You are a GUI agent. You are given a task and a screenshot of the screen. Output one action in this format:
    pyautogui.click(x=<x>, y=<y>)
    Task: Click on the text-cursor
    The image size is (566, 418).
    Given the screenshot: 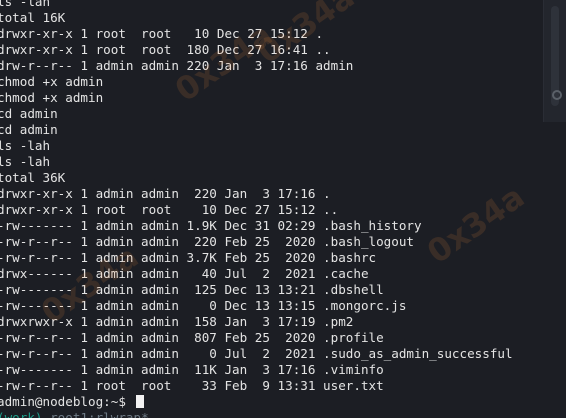 What is the action you would take?
    pyautogui.click(x=139, y=401)
    